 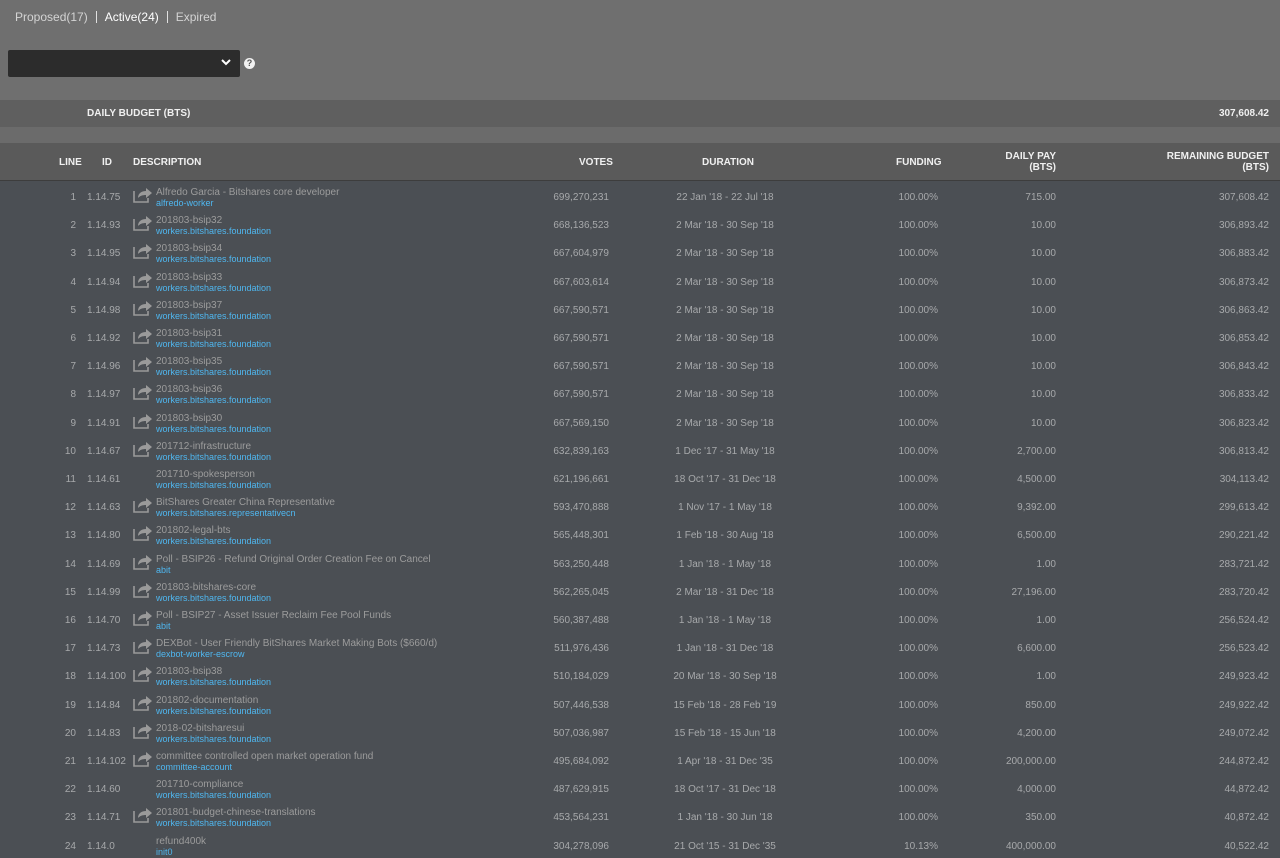 I want to click on tab-proposed: Proposed(17), so click(x=51, y=17).